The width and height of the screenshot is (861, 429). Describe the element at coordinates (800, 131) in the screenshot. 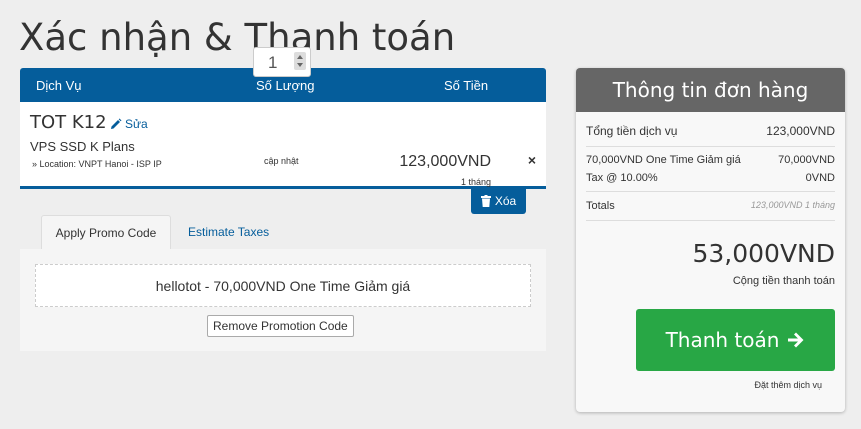

I see `subtotal-value: 123,000VND` at that location.